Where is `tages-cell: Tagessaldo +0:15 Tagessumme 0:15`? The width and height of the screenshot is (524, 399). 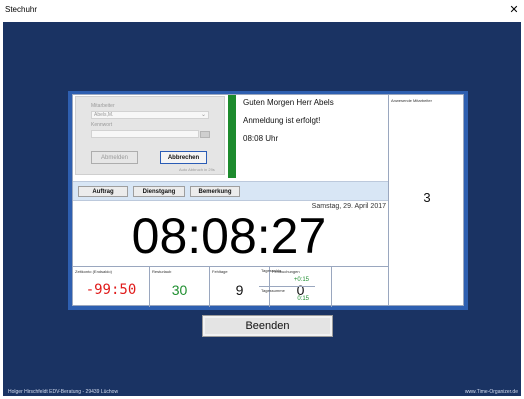 tages-cell: Tagessaldo +0:15 Tagessumme 0:15 is located at coordinates (287, 286).